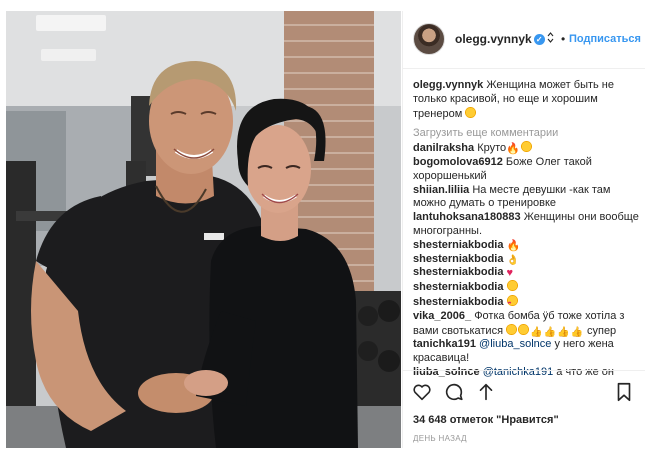  What do you see at coordinates (605, 39) in the screenshot?
I see `follow-button: Подписаться` at bounding box center [605, 39].